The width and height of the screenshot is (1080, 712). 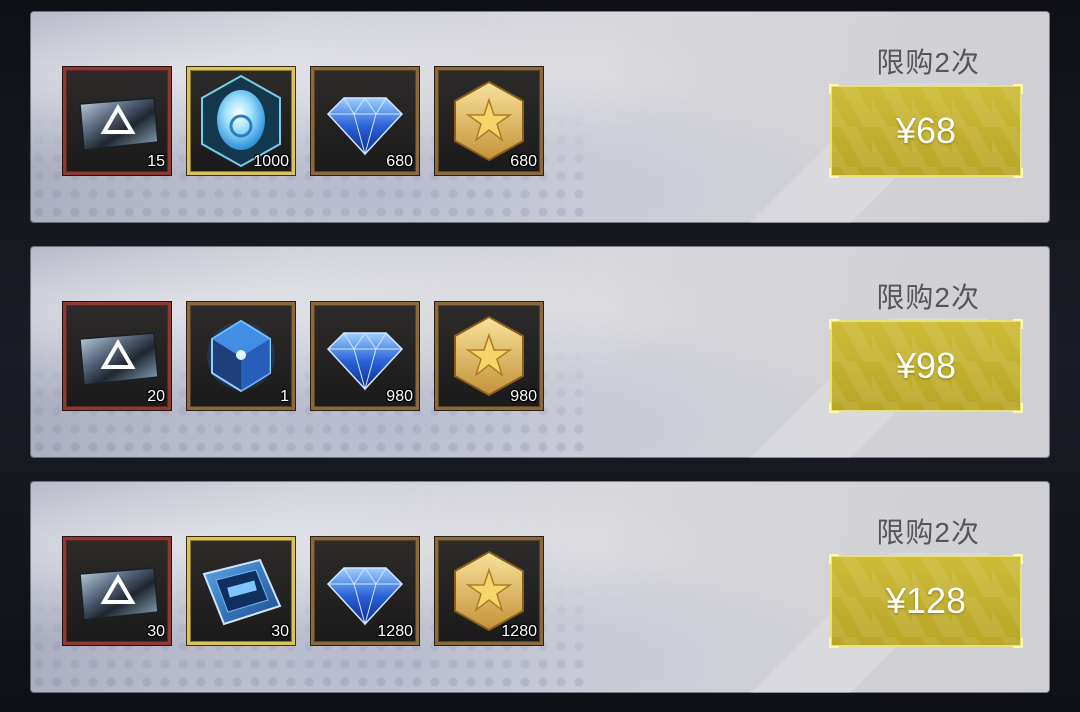 I want to click on price-label: ¥128, so click(x=926, y=600).